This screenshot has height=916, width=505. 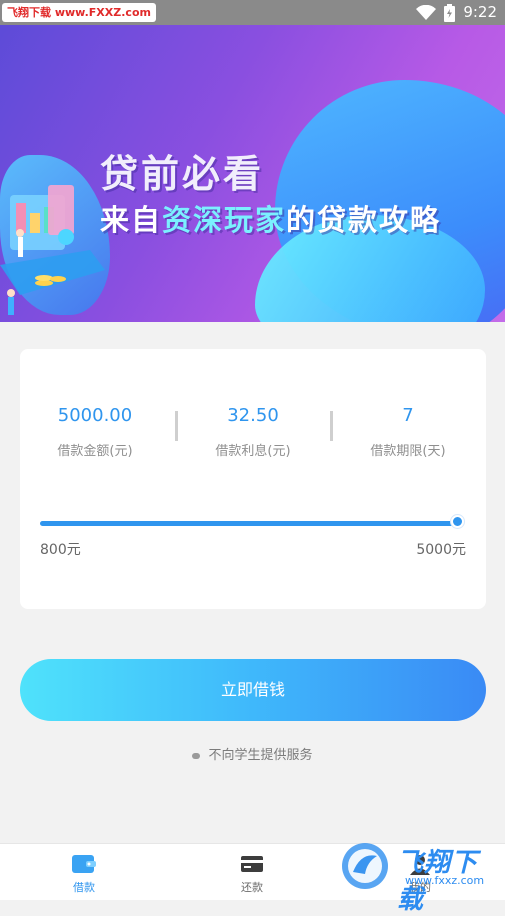 I want to click on watermark-logo: 飞翔下载 www.fxxz.com, so click(x=419, y=876).